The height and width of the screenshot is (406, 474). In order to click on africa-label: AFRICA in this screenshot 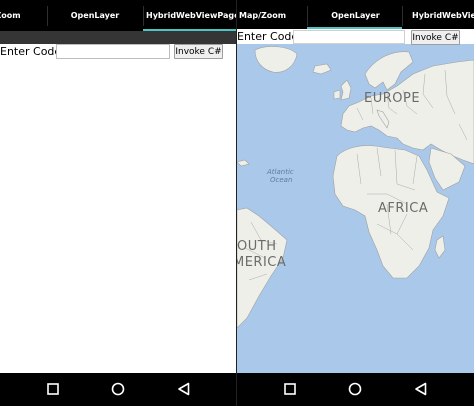, I will do `click(403, 208)`.